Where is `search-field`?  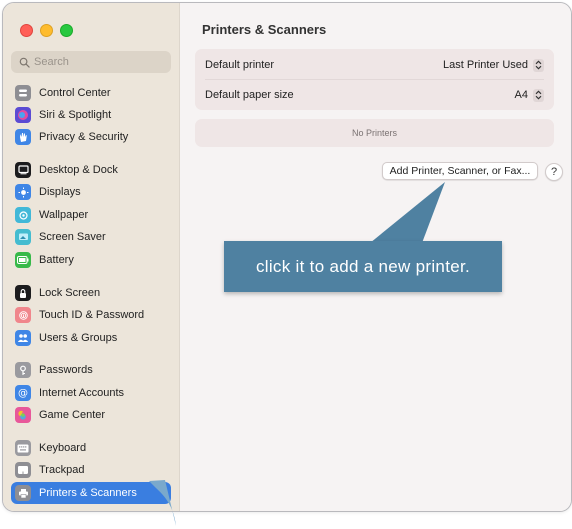
search-field is located at coordinates (91, 62).